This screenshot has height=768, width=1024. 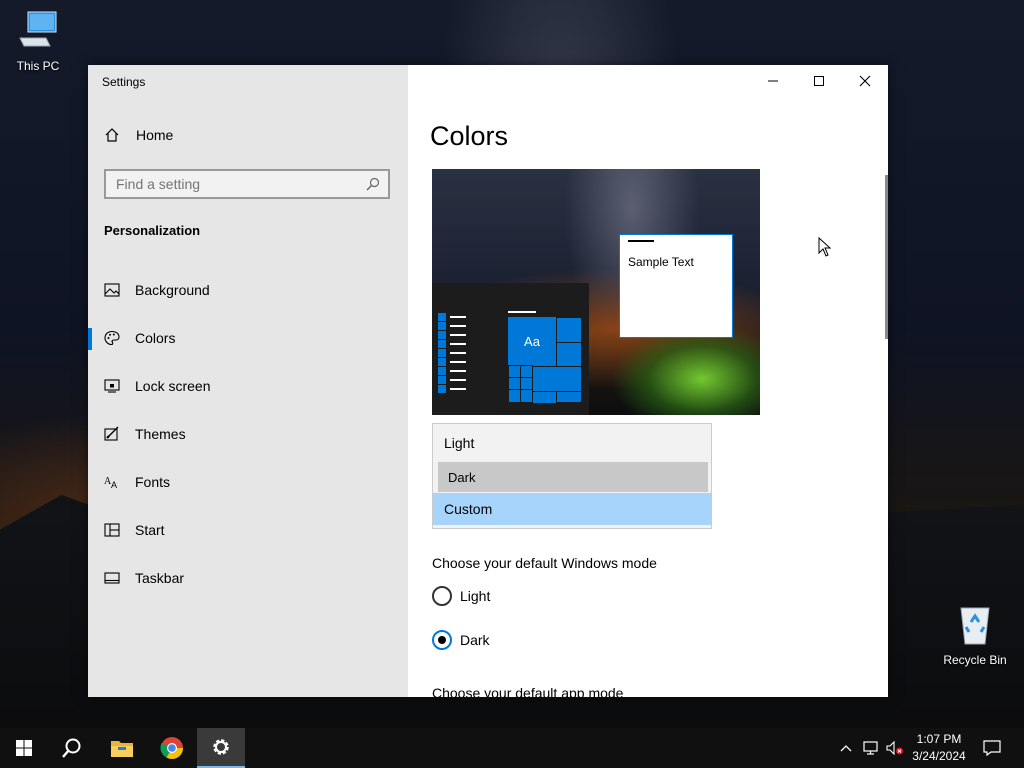 I want to click on taskbar-settings, so click(x=221, y=748).